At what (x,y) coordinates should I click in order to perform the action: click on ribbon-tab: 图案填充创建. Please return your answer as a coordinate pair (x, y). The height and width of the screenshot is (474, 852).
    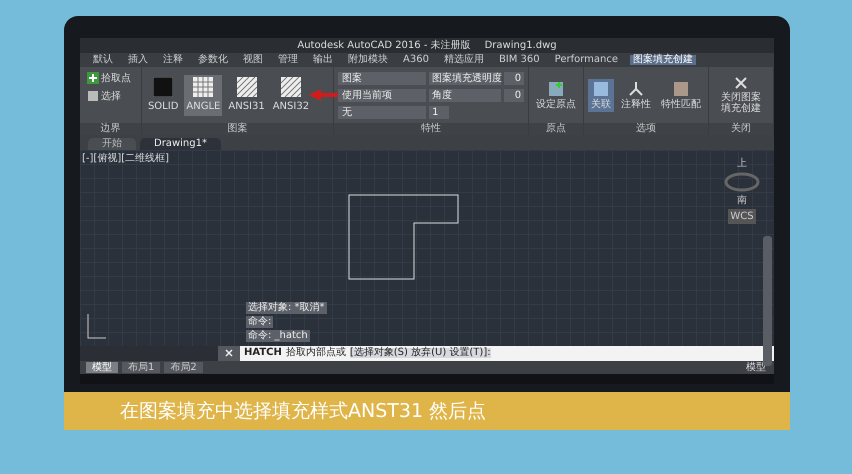
    Looking at the image, I should click on (663, 60).